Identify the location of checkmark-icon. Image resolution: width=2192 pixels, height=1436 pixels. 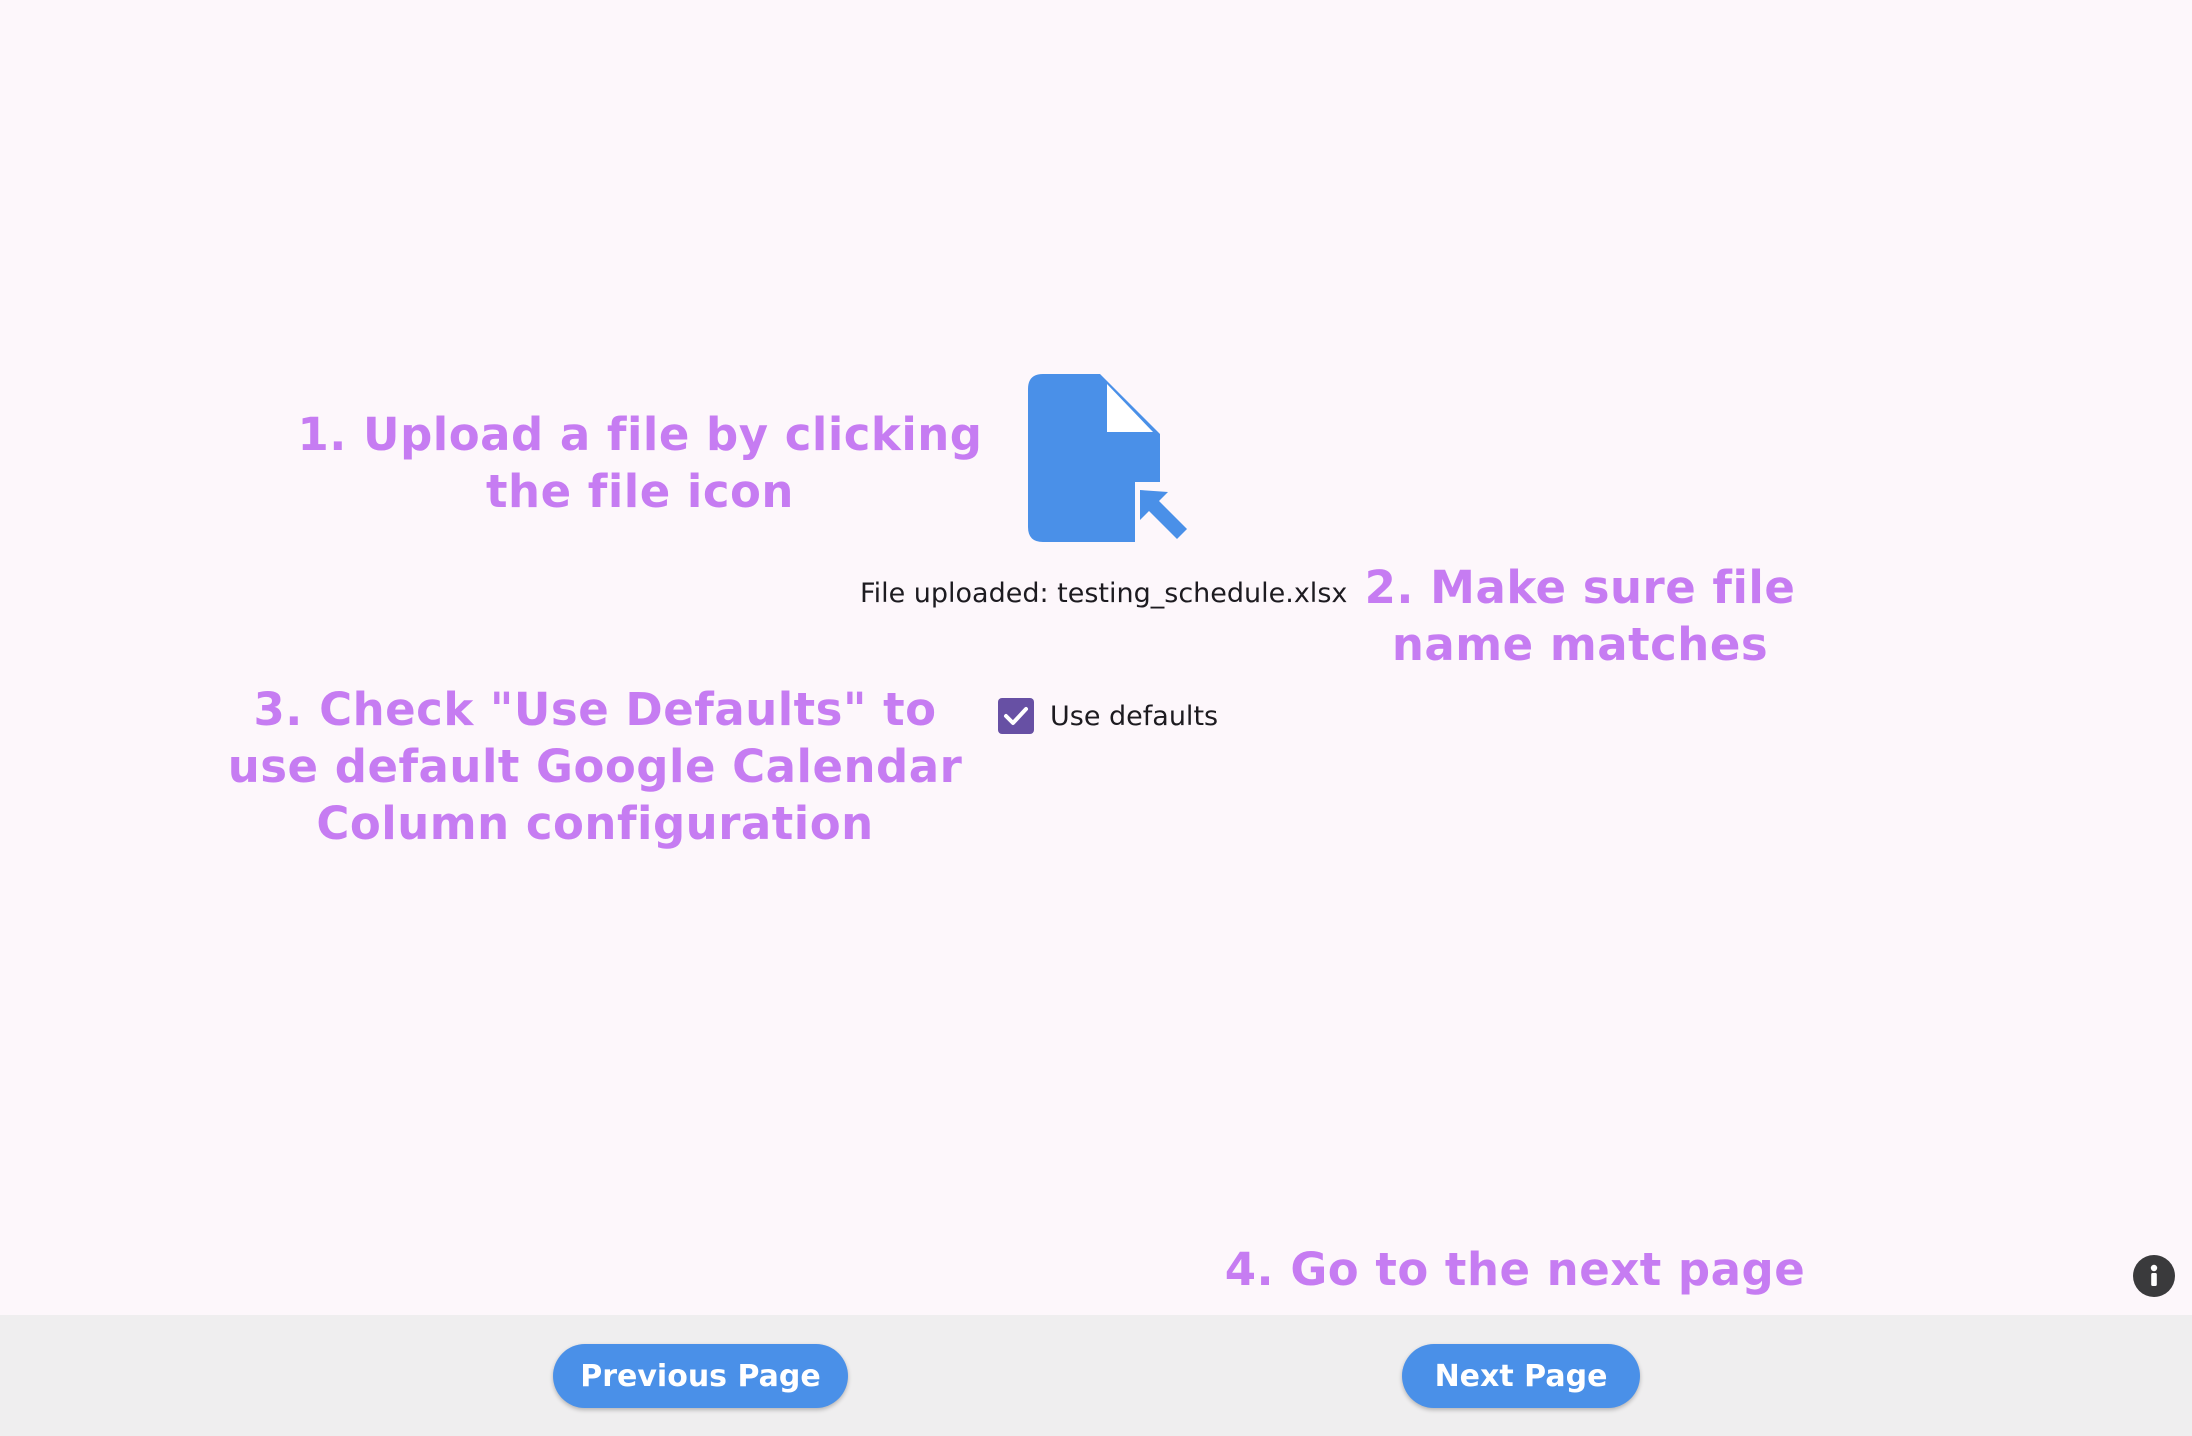
(1016, 716).